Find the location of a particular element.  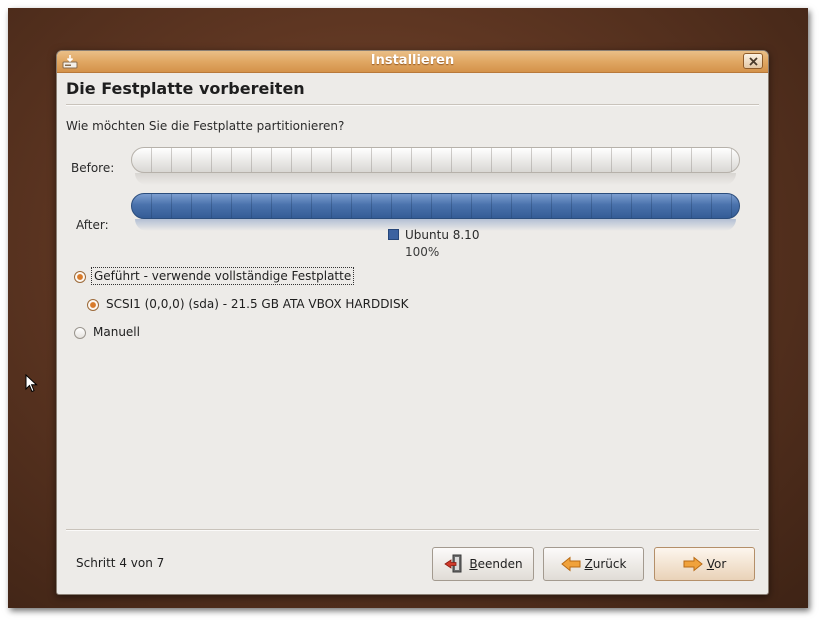

window-title: Installieren is located at coordinates (412, 60).